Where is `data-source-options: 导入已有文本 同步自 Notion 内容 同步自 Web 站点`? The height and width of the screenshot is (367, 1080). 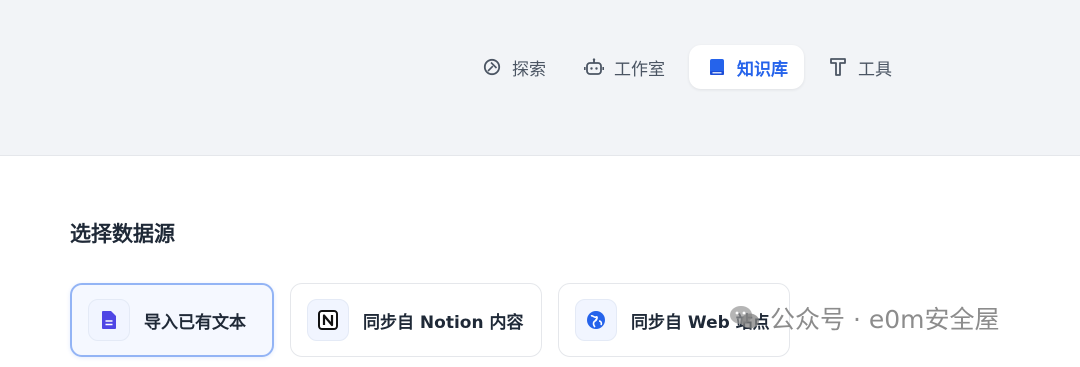
data-source-options: 导入已有文本 同步自 Notion 内容 同步自 Web 站点 is located at coordinates (438, 320).